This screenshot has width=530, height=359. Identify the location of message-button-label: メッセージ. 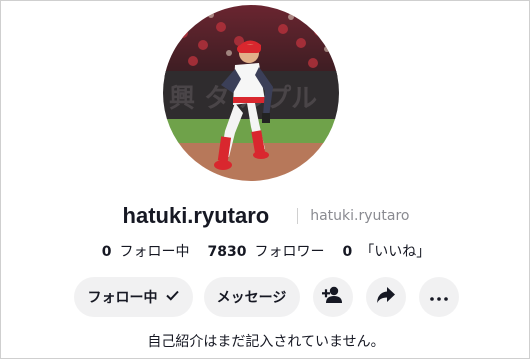
(251, 298).